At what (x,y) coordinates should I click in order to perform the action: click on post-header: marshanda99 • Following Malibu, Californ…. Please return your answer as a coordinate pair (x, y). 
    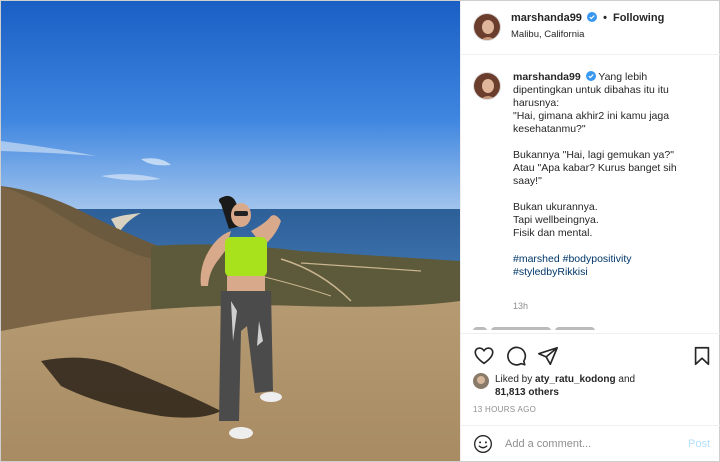
    Looking at the image, I should click on (590, 28).